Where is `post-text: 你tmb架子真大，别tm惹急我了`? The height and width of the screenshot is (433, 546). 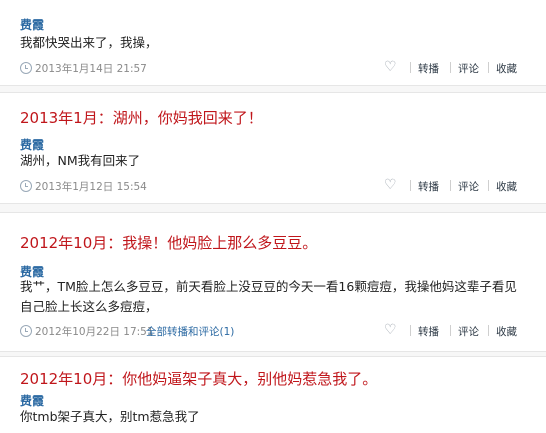 post-text: 你tmb架子真大，别tm惹急我了 is located at coordinates (110, 416).